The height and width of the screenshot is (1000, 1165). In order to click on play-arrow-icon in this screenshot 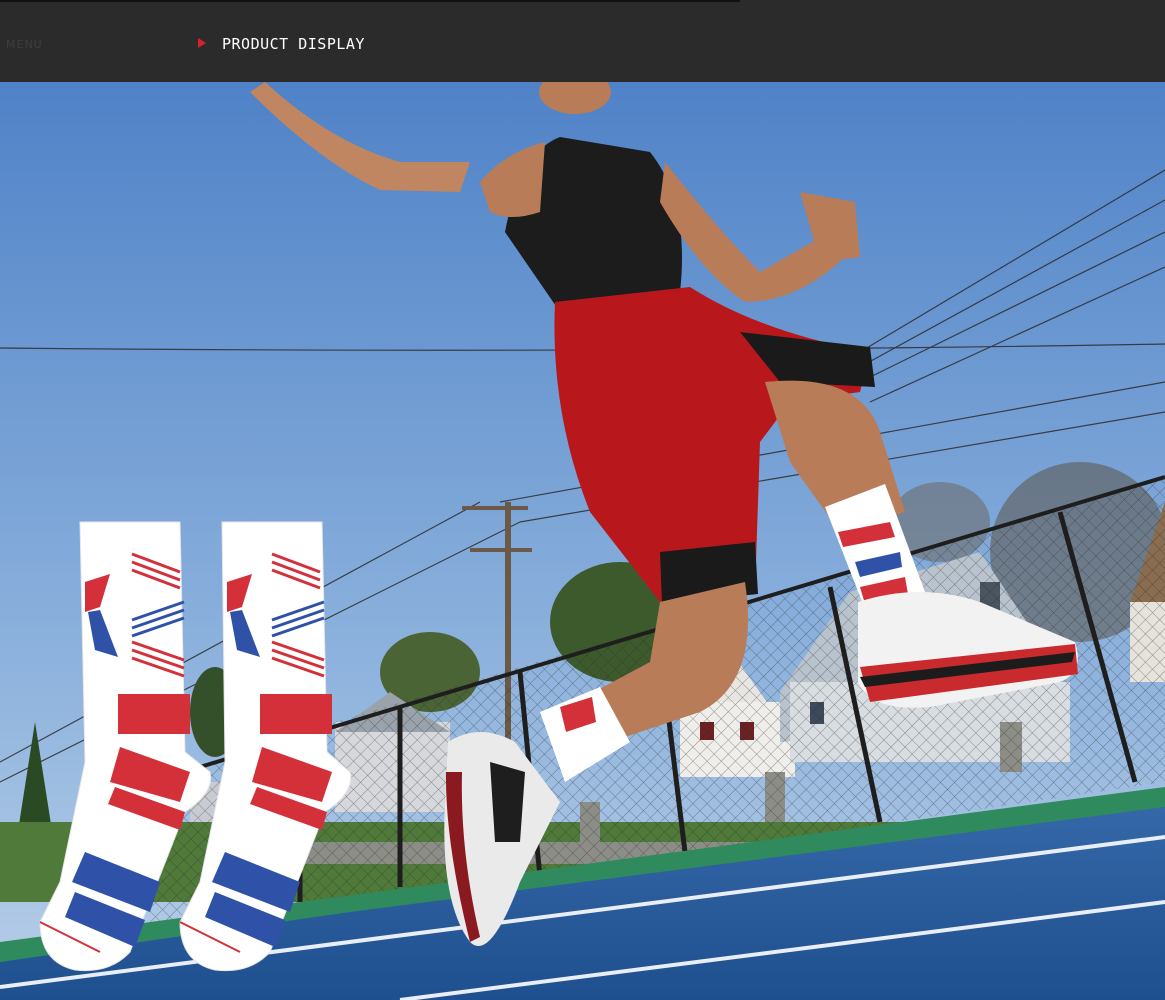, I will do `click(202, 43)`.